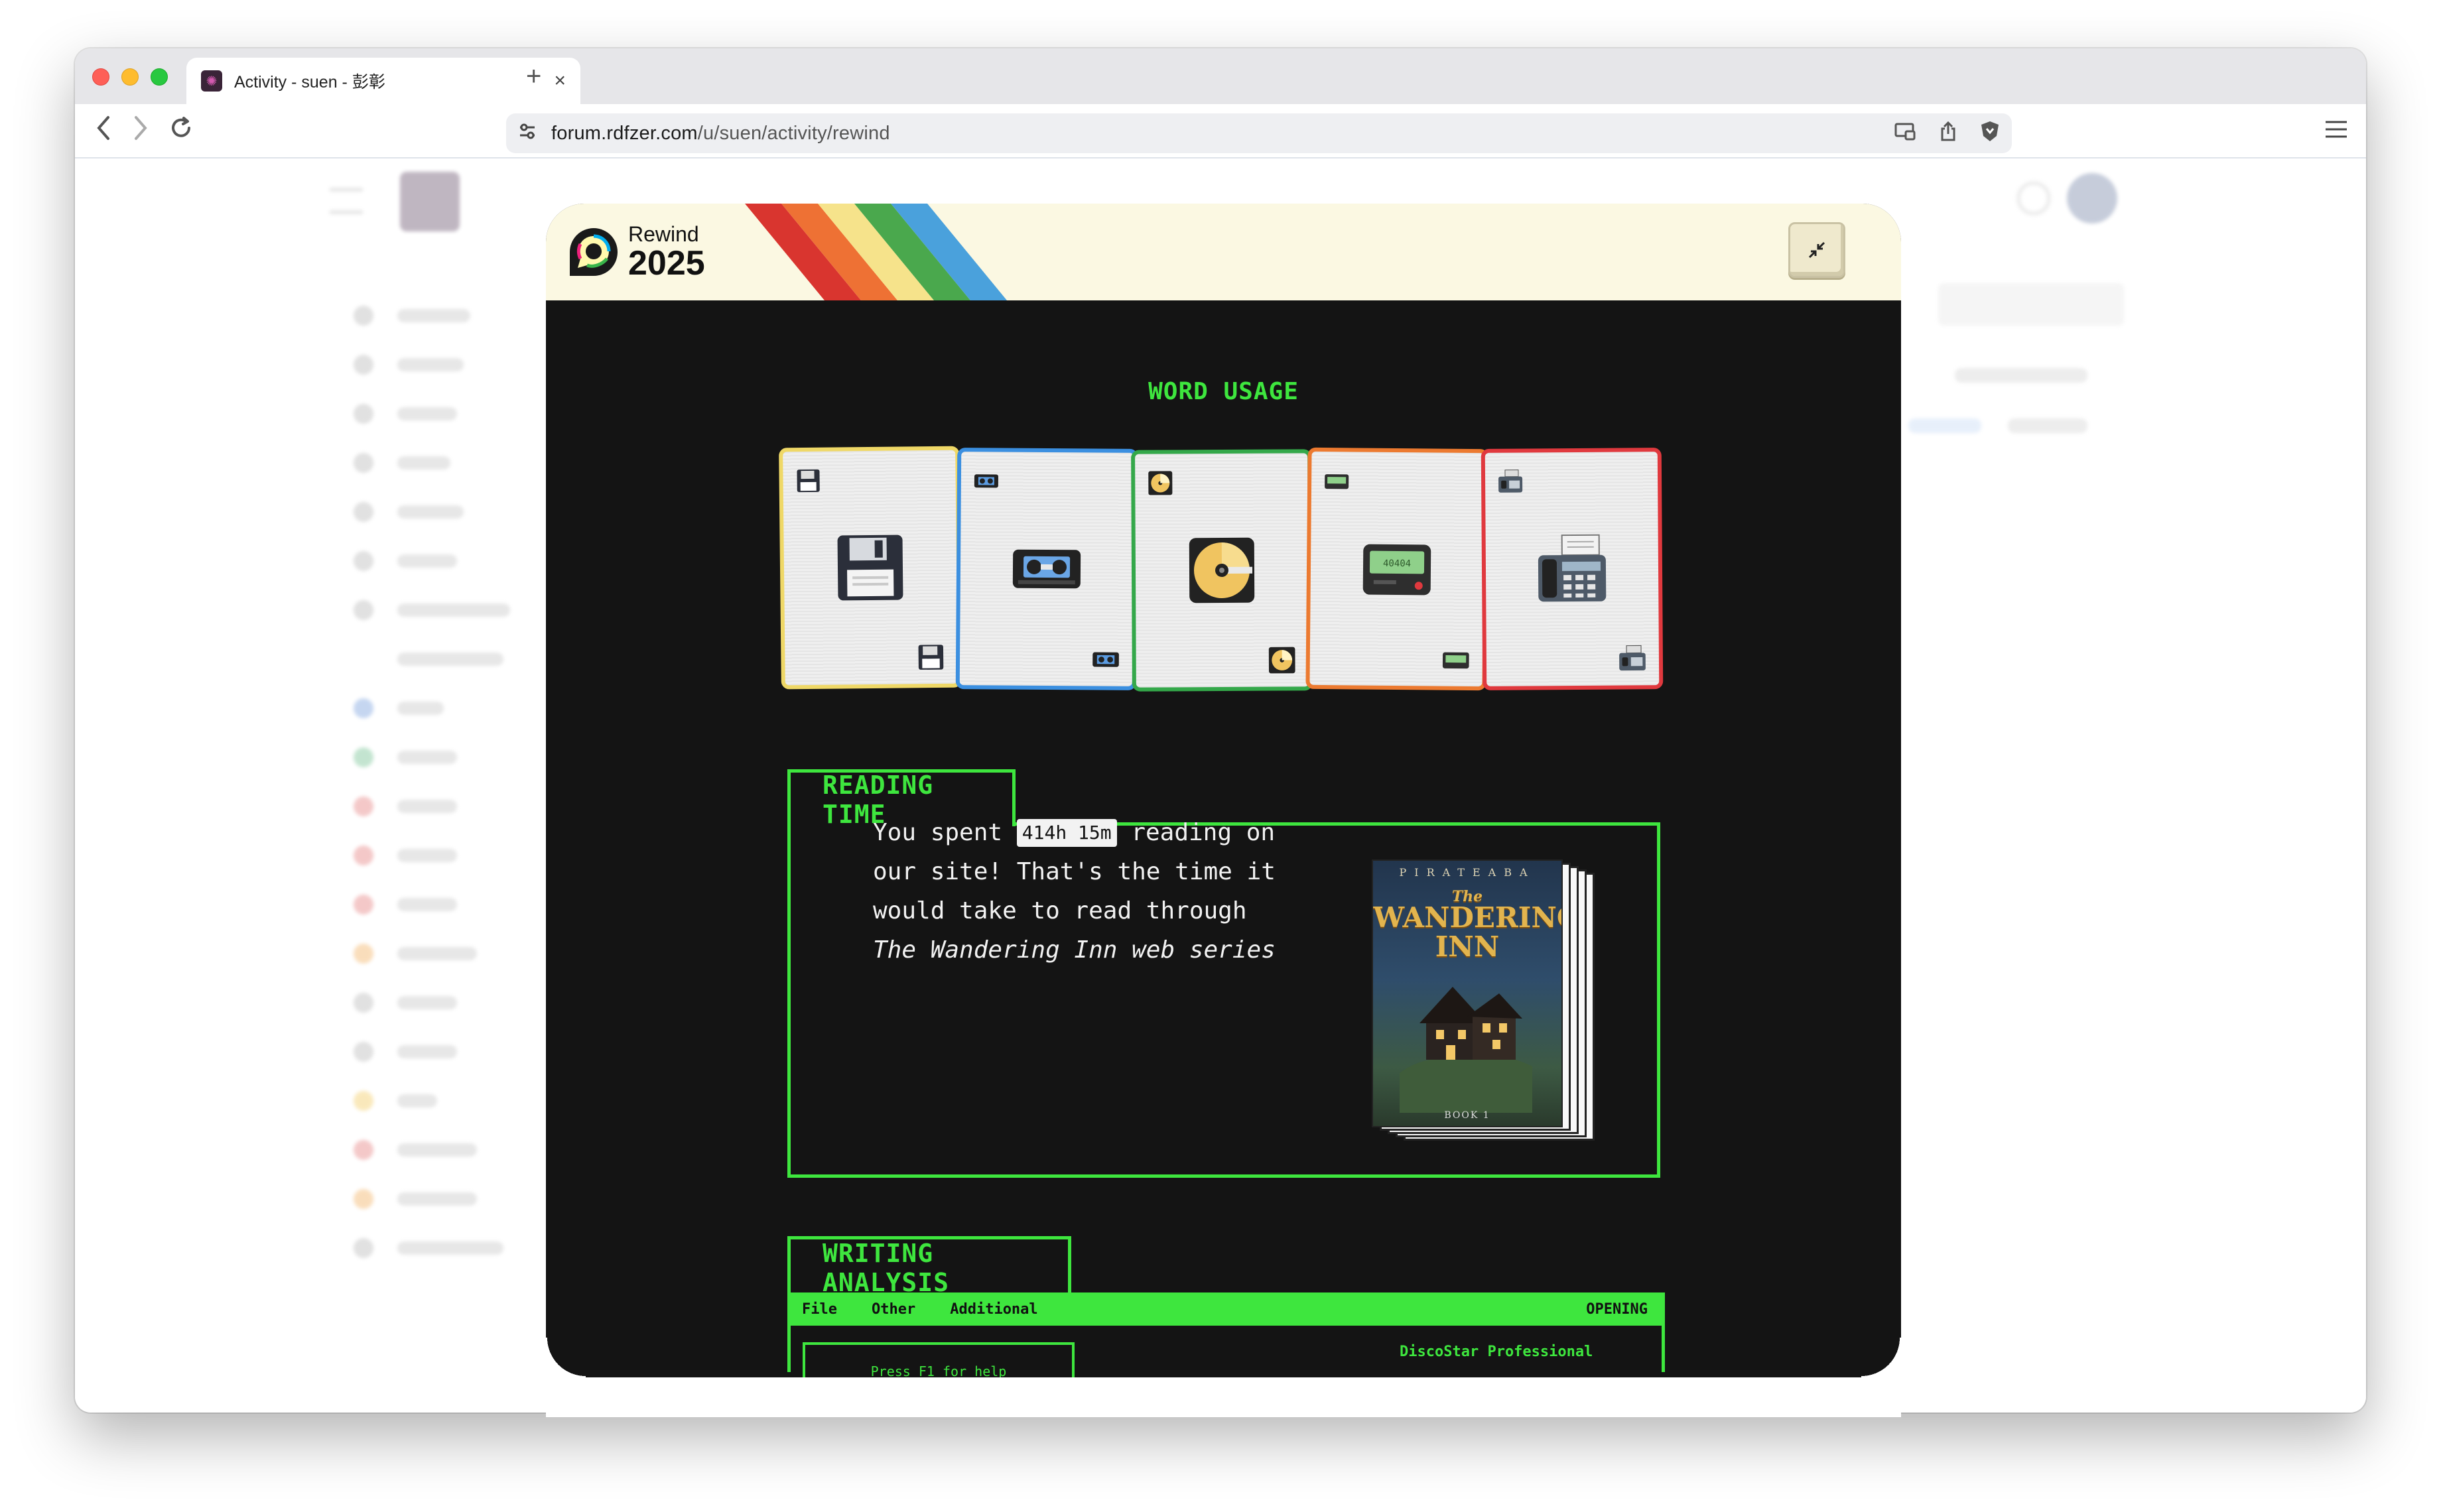 This screenshot has height=1512, width=2441. I want to click on collapse-arrows-icon, so click(1817, 250).